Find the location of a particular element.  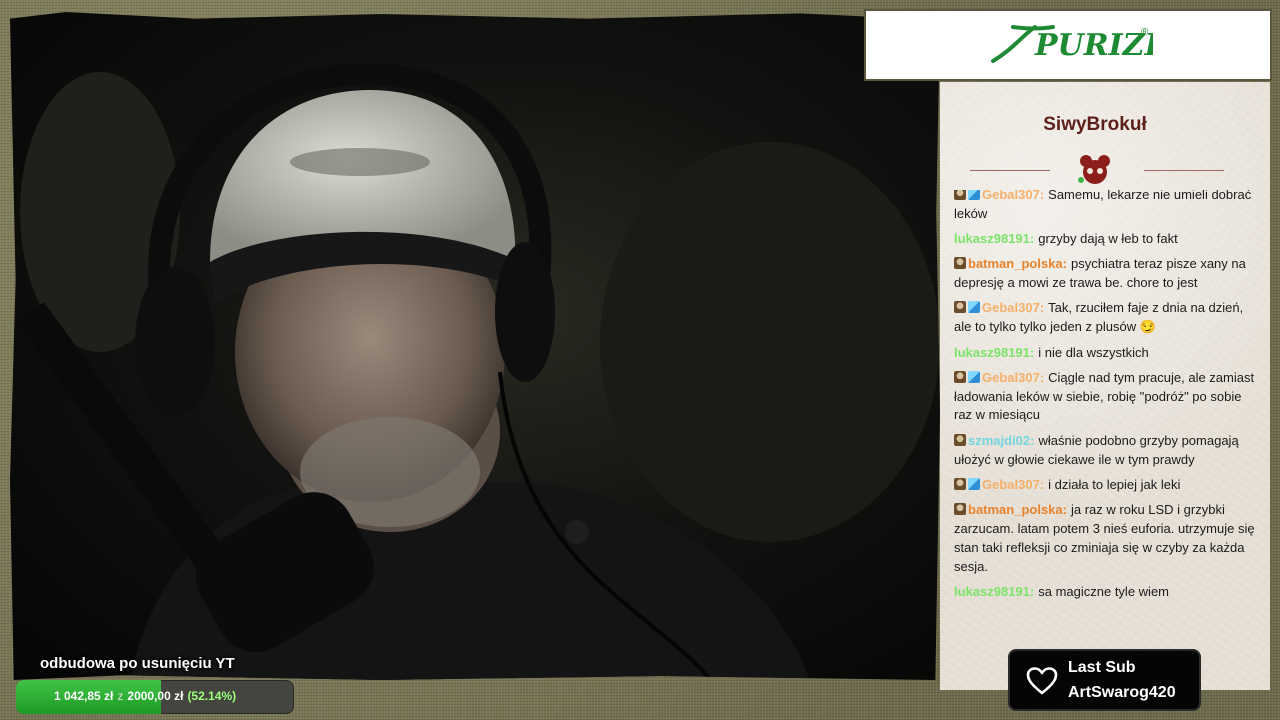

donation-goal-title: odbudowa po usunięciu YT is located at coordinates (137, 663).